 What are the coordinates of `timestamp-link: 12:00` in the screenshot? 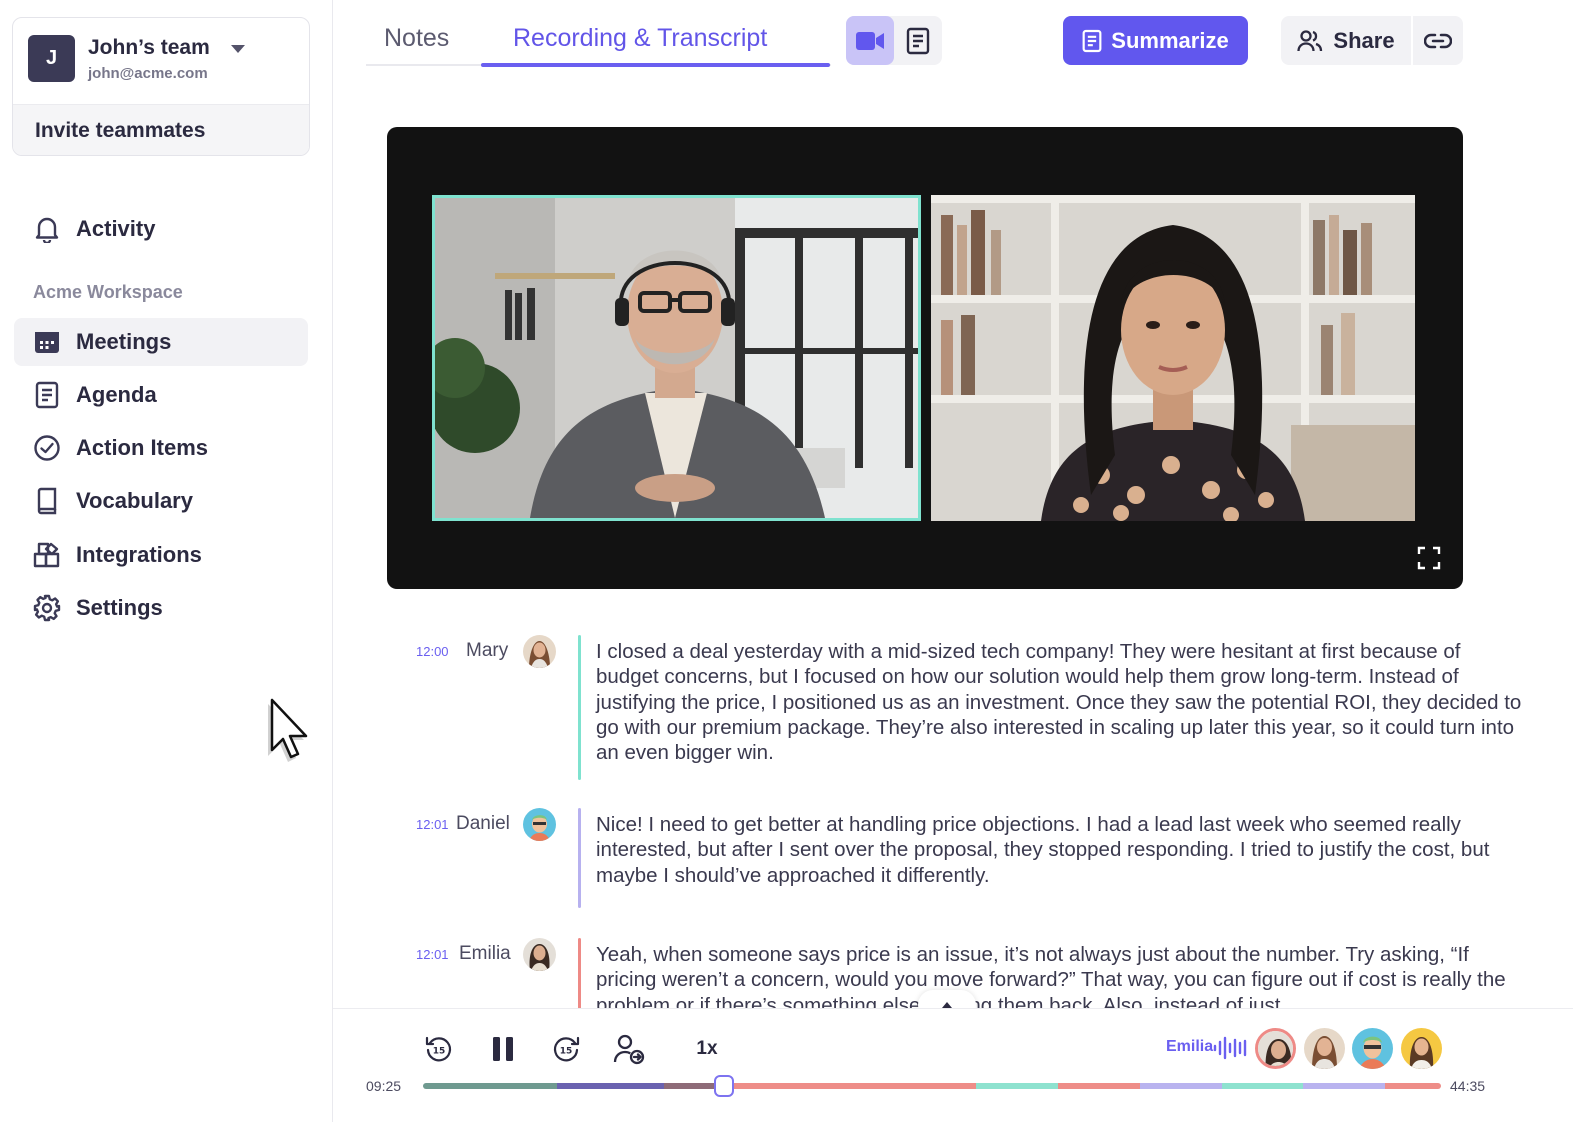 It's located at (432, 651).